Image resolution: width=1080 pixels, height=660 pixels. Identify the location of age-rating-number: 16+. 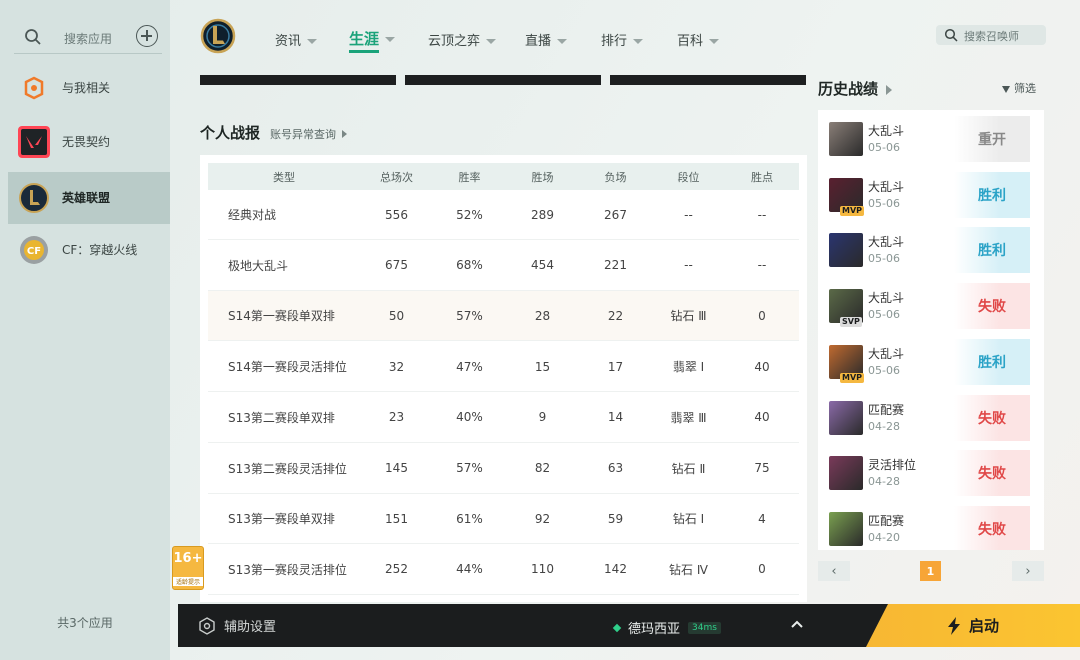
(188, 558).